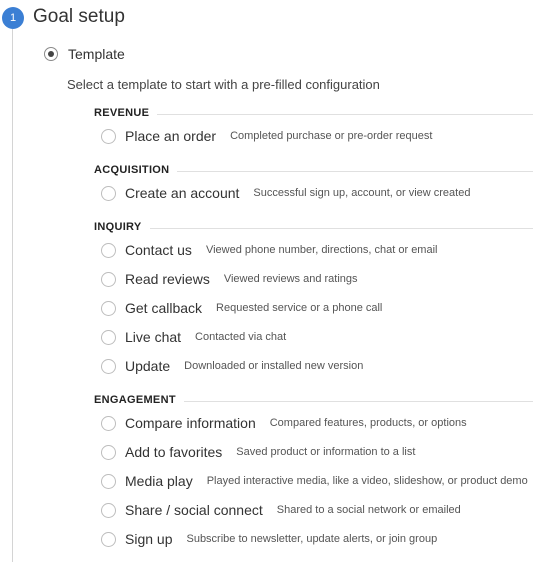 This screenshot has width=533, height=562. What do you see at coordinates (368, 423) in the screenshot?
I see `option-description: Compared features, products, or options` at bounding box center [368, 423].